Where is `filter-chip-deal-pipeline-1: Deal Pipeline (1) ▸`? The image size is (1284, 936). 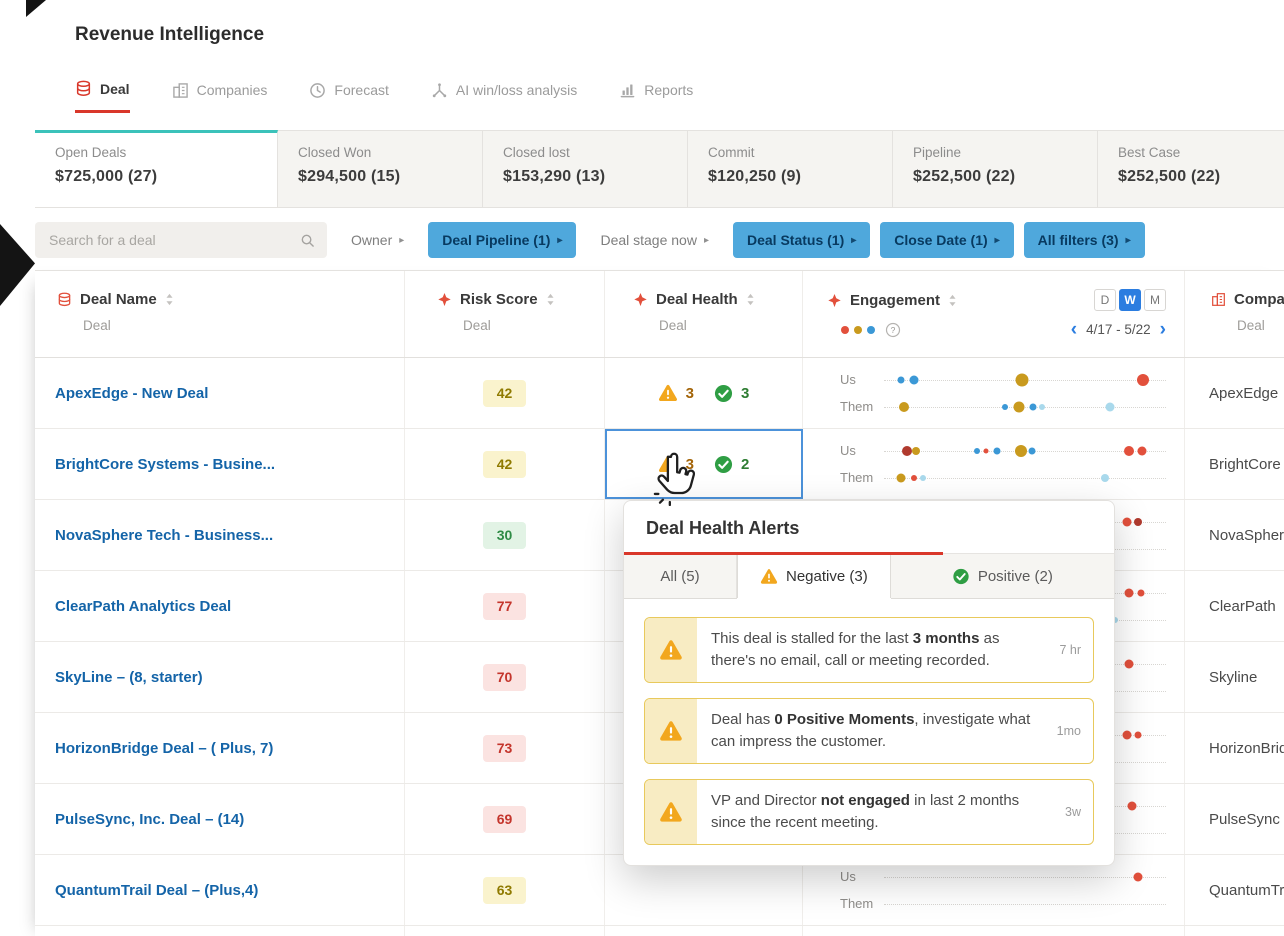
filter-chip-deal-pipeline-1: Deal Pipeline (1) ▸ is located at coordinates (502, 240).